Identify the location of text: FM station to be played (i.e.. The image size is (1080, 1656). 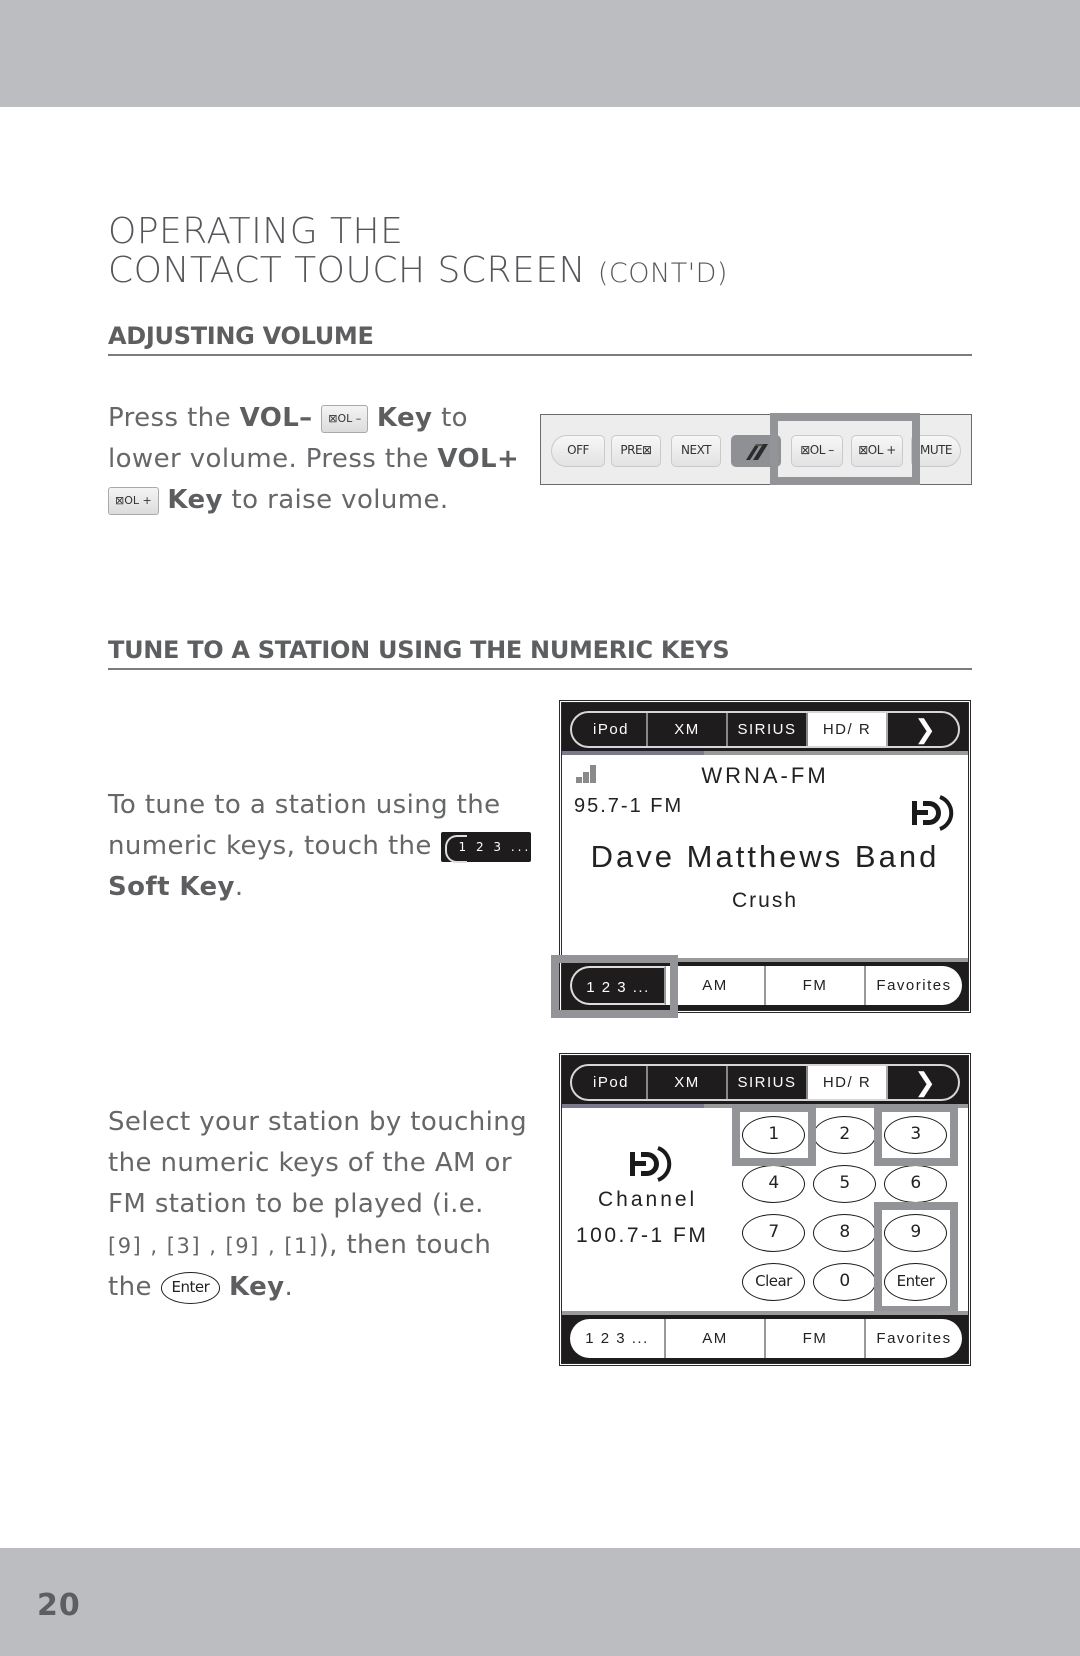
(296, 1204).